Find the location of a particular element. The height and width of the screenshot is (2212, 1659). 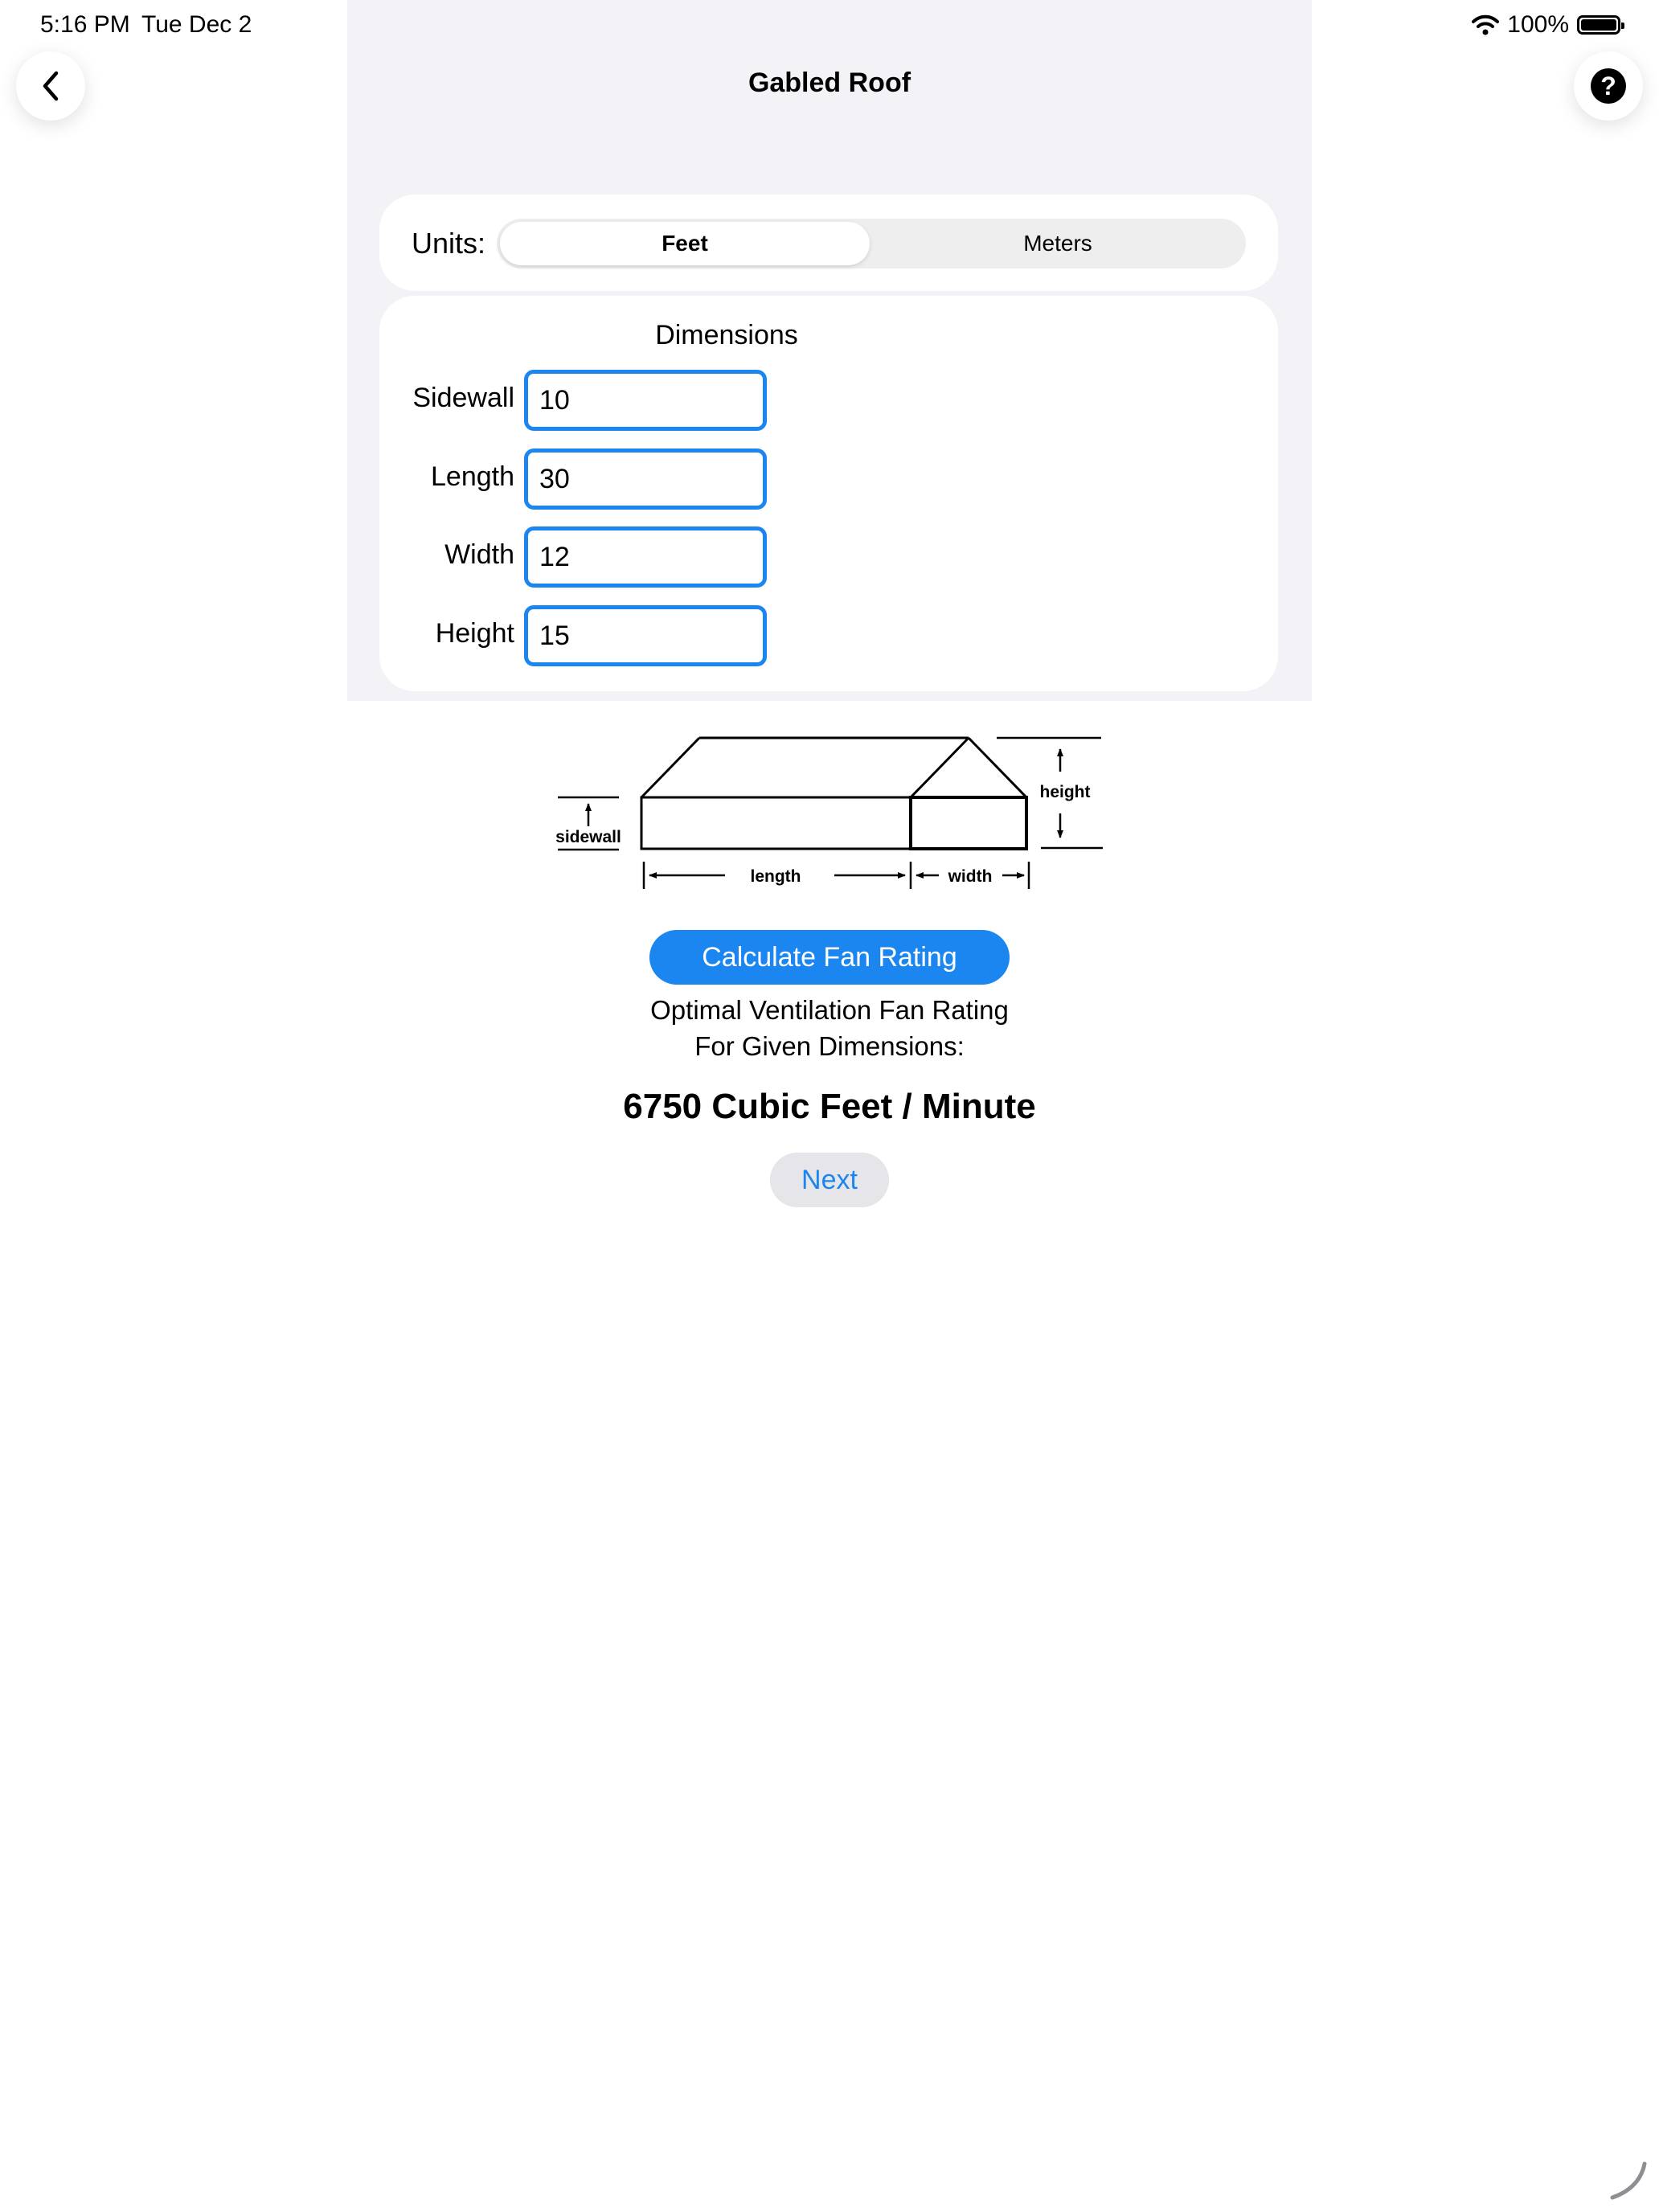

length-label: Length is located at coordinates (473, 476).